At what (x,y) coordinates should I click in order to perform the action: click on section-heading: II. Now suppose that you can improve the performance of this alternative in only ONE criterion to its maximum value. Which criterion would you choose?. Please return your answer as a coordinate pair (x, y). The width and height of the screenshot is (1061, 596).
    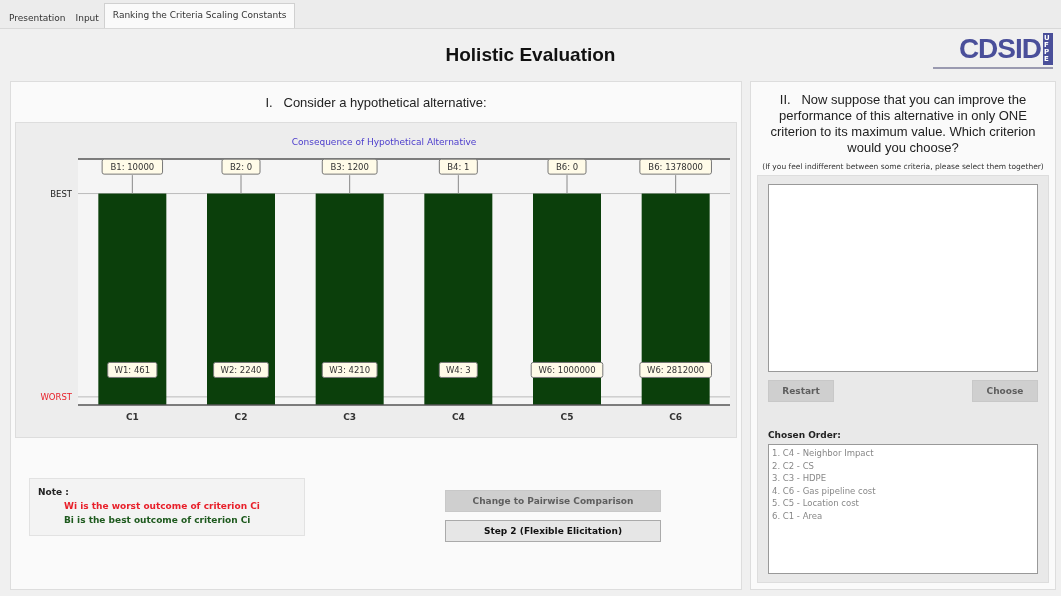
    Looking at the image, I should click on (903, 124).